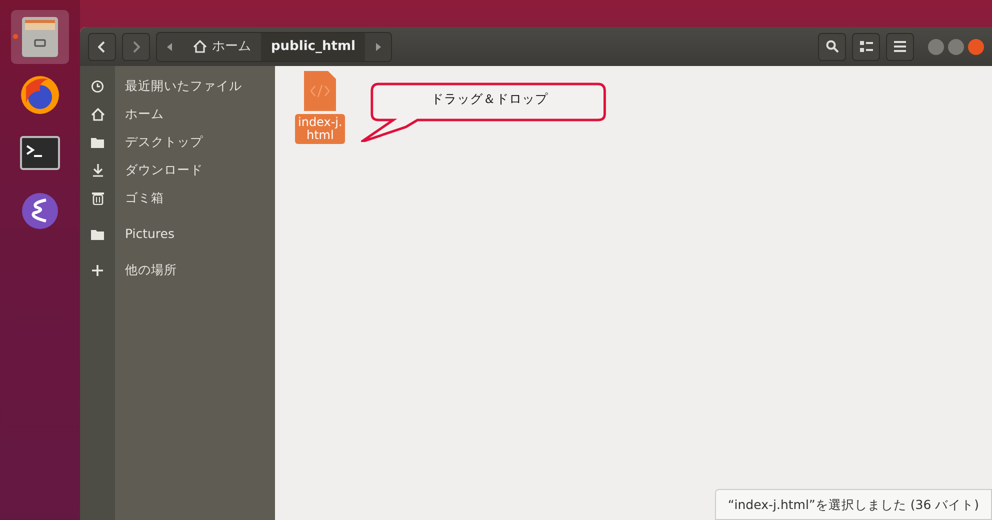  I want to click on sidebar-item: 他の場所, so click(177, 270).